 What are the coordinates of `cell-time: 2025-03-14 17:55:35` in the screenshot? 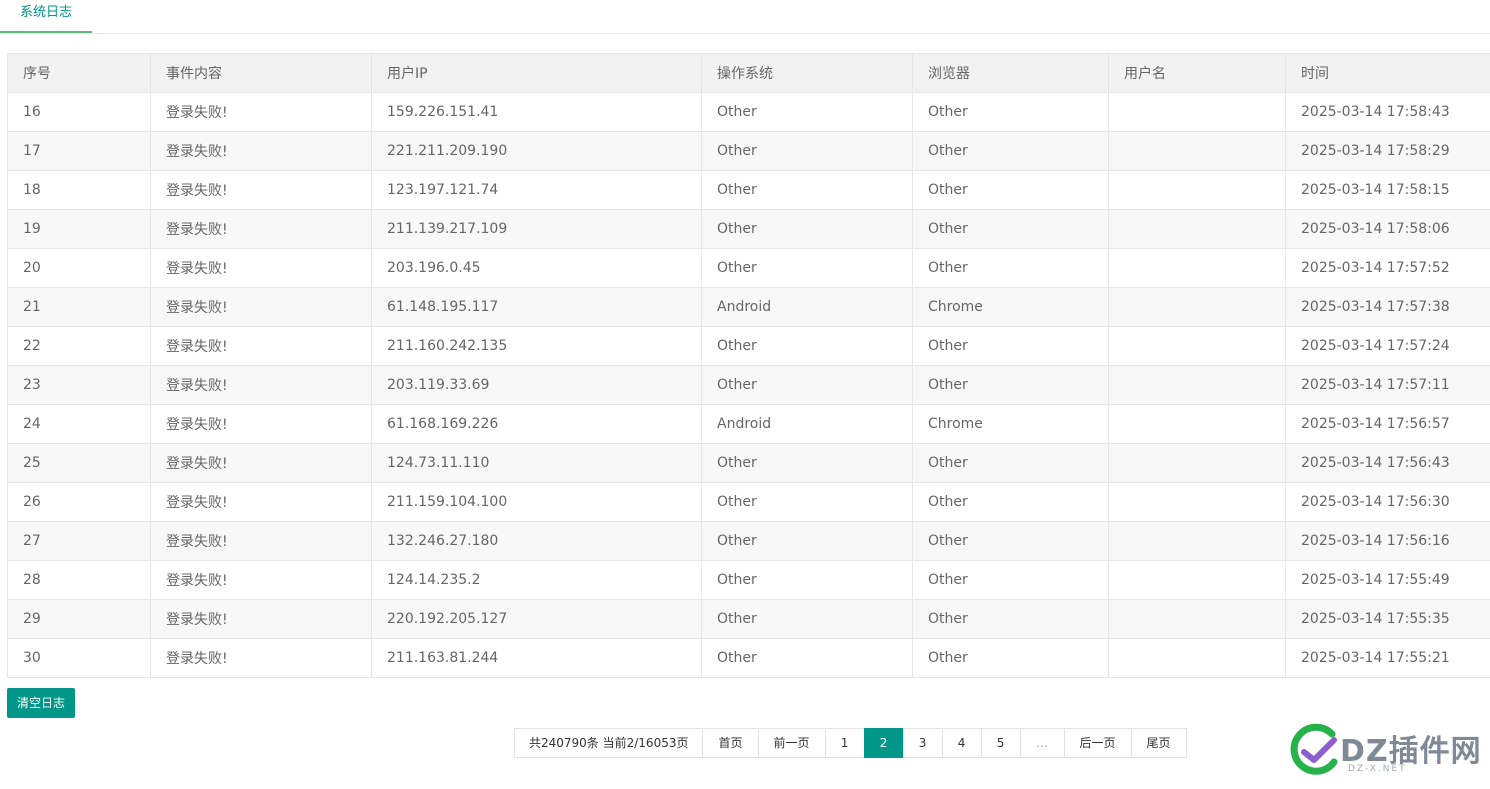 It's located at (1387, 619).